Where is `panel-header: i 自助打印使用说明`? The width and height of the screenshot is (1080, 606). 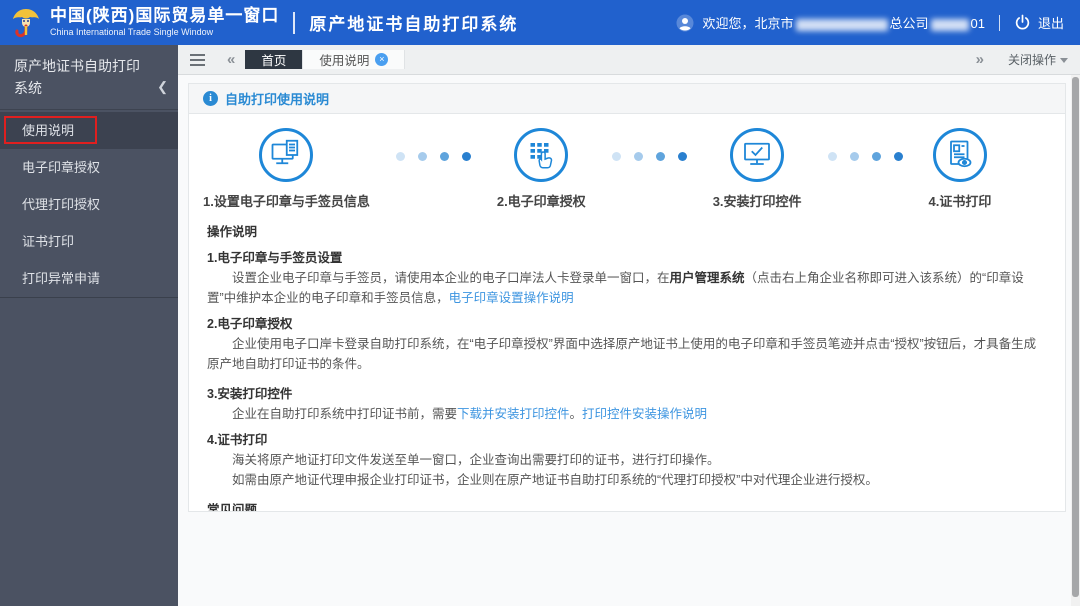 panel-header: i 自助打印使用说明 is located at coordinates (627, 99).